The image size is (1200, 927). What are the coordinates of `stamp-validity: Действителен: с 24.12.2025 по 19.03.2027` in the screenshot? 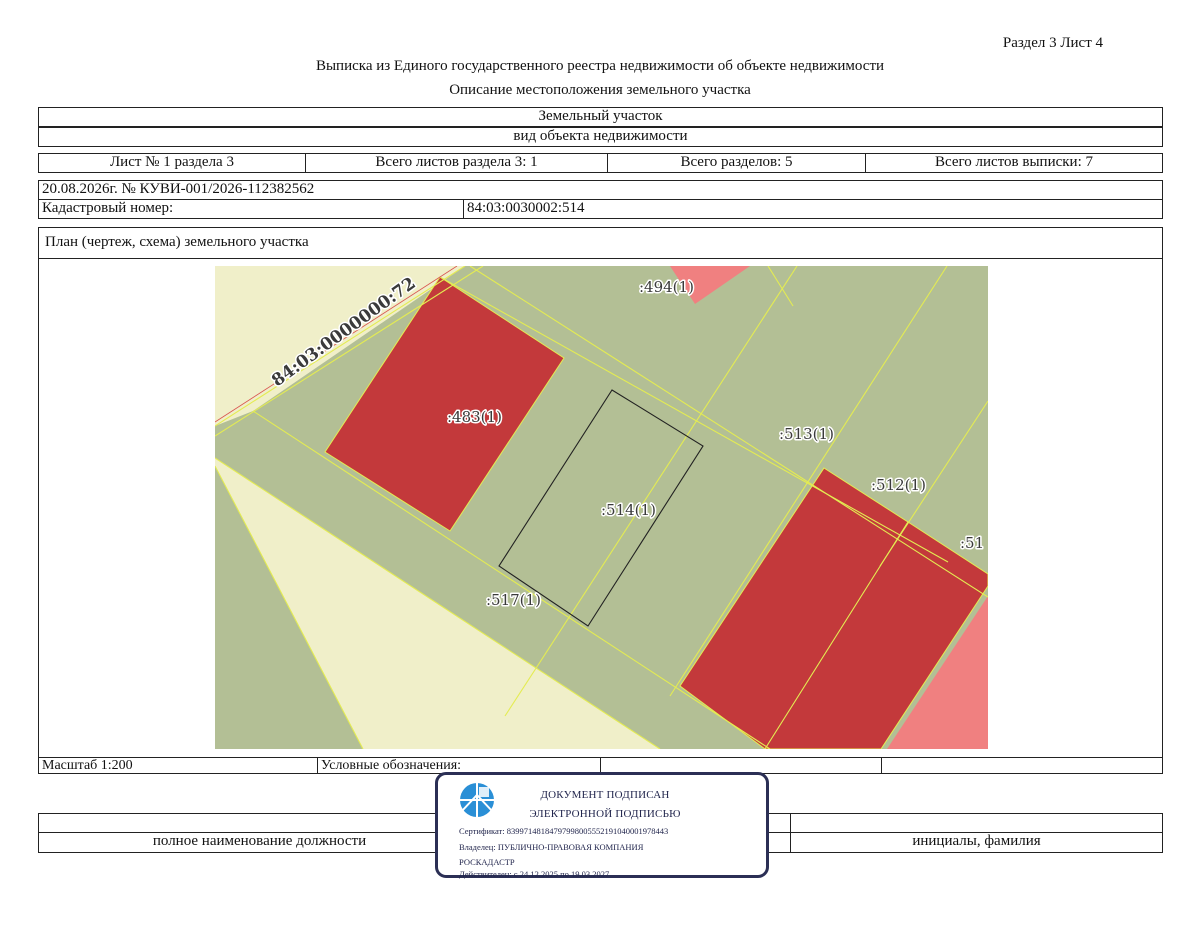 It's located at (534, 874).